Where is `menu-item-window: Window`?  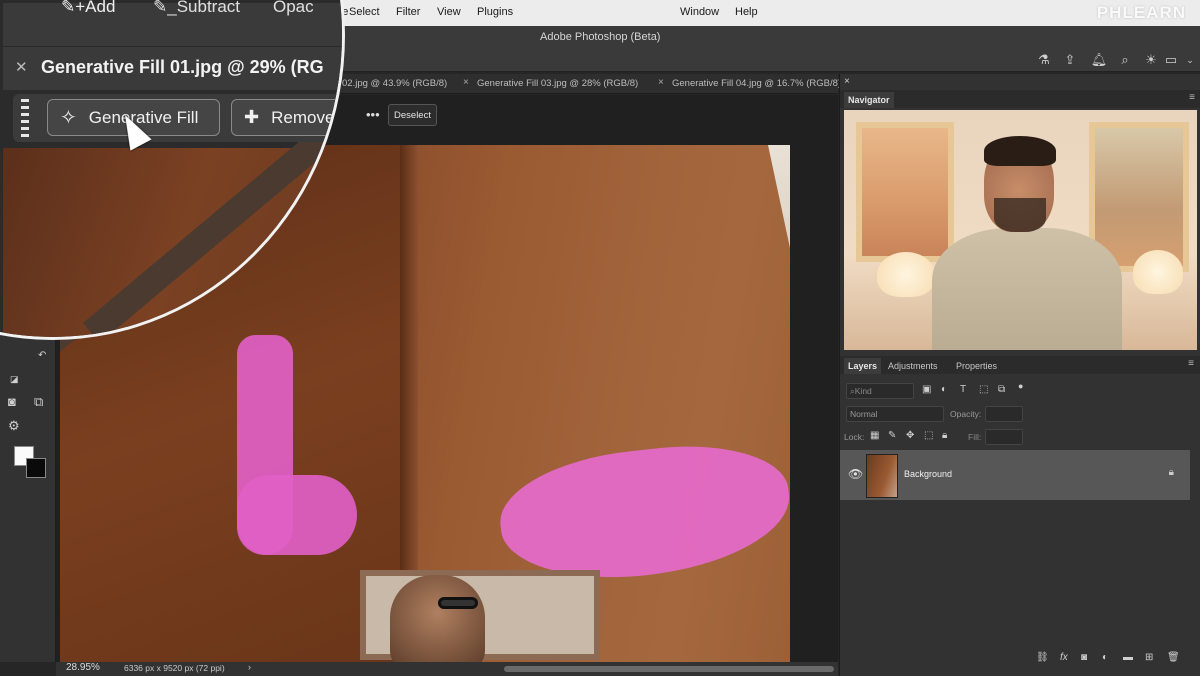 menu-item-window: Window is located at coordinates (699, 12).